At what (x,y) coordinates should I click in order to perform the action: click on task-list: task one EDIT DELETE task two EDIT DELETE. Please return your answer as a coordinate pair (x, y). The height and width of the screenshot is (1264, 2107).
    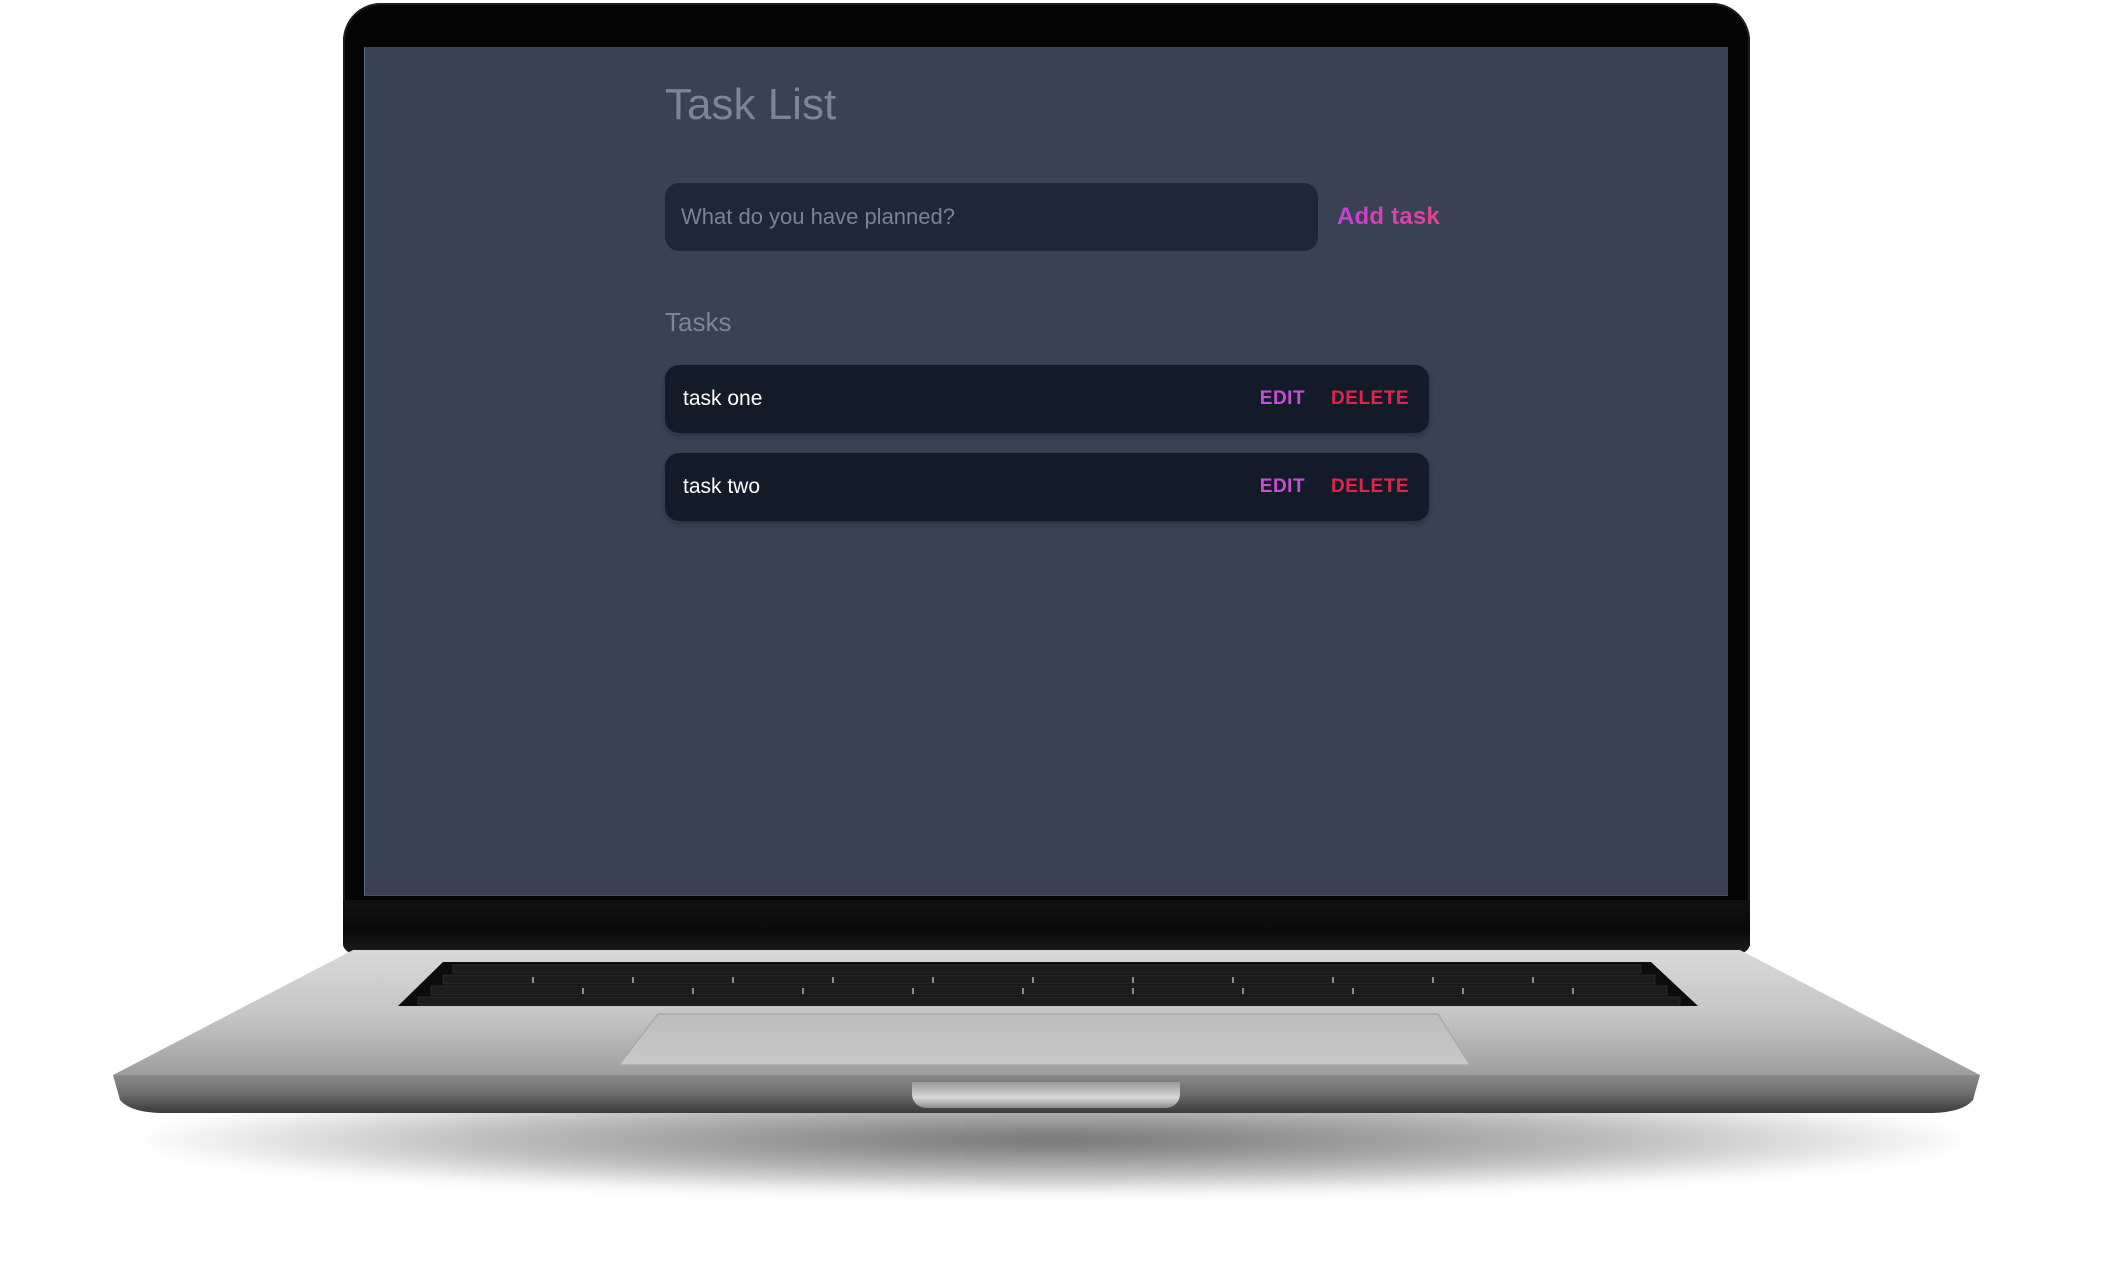
    Looking at the image, I should click on (1047, 453).